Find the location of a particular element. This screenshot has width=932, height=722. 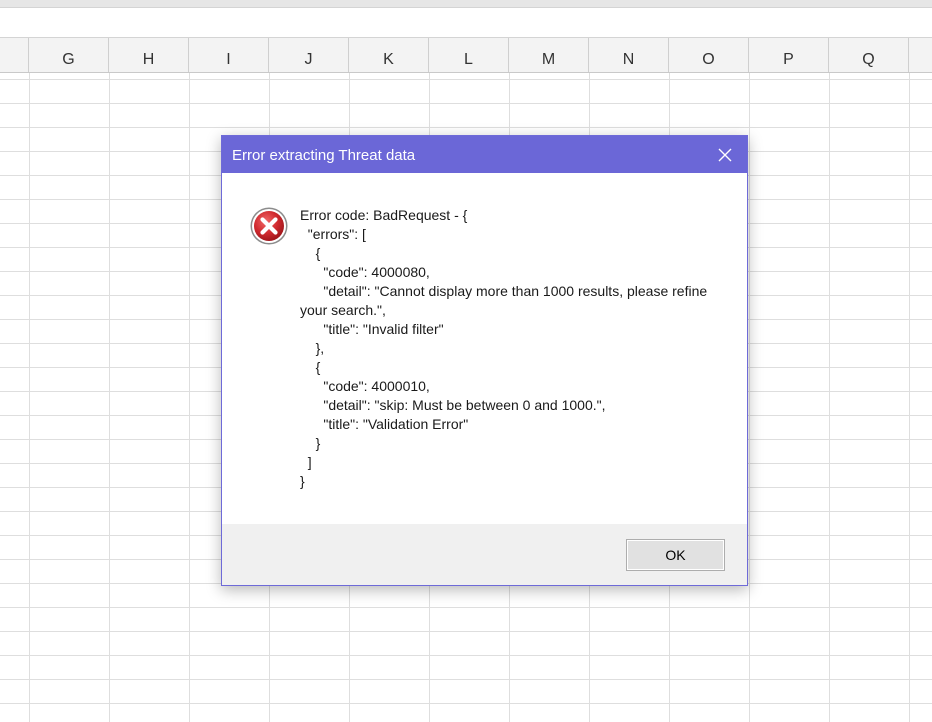

column-header-g: G is located at coordinates (69, 55).